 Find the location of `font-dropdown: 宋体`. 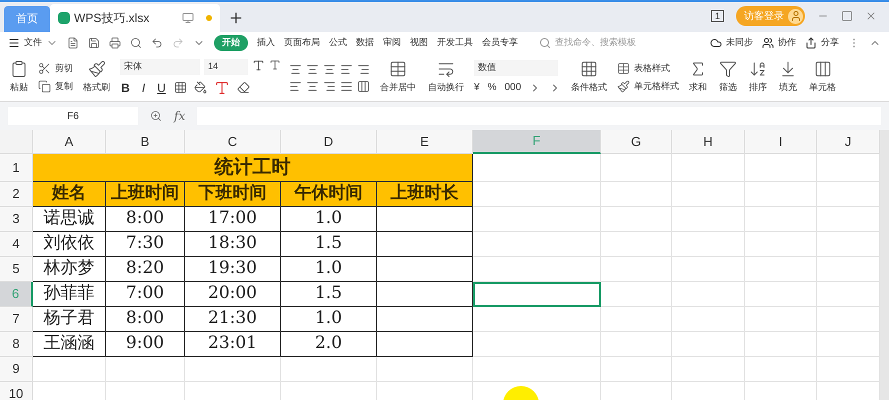

font-dropdown: 宋体 is located at coordinates (160, 66).